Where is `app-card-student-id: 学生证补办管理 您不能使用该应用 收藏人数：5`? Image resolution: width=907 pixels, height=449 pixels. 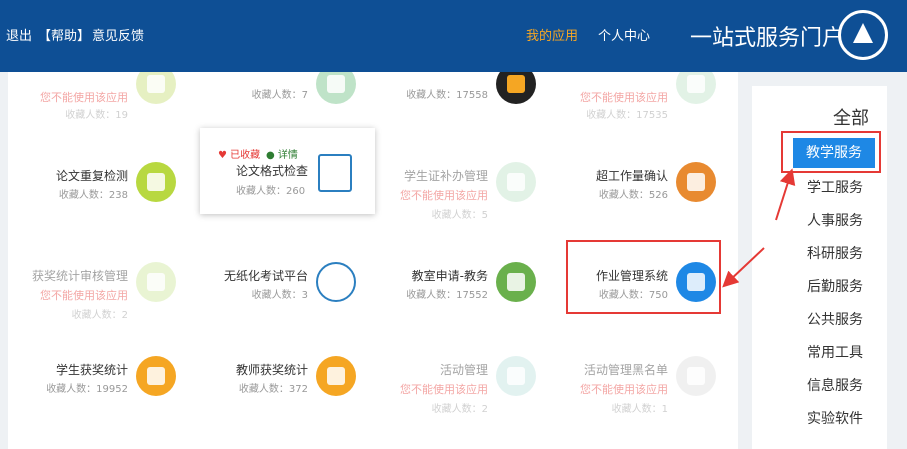
app-card-student-id: 学生证补办管理 您不能使用该应用 收藏人数：5 is located at coordinates (458, 202).